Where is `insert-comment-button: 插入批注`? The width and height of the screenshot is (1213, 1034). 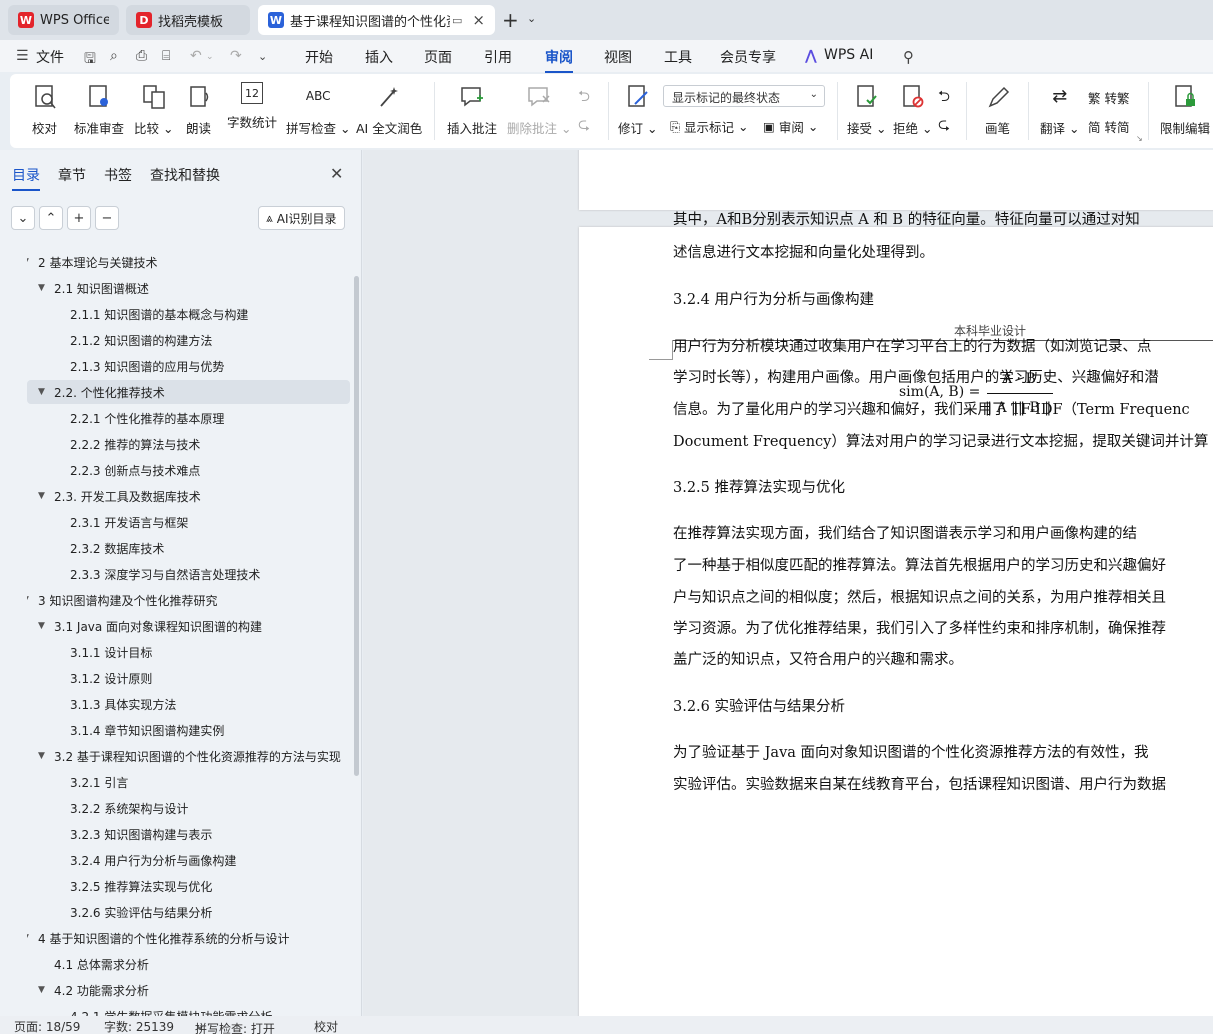 insert-comment-button: 插入批注 is located at coordinates (472, 109).